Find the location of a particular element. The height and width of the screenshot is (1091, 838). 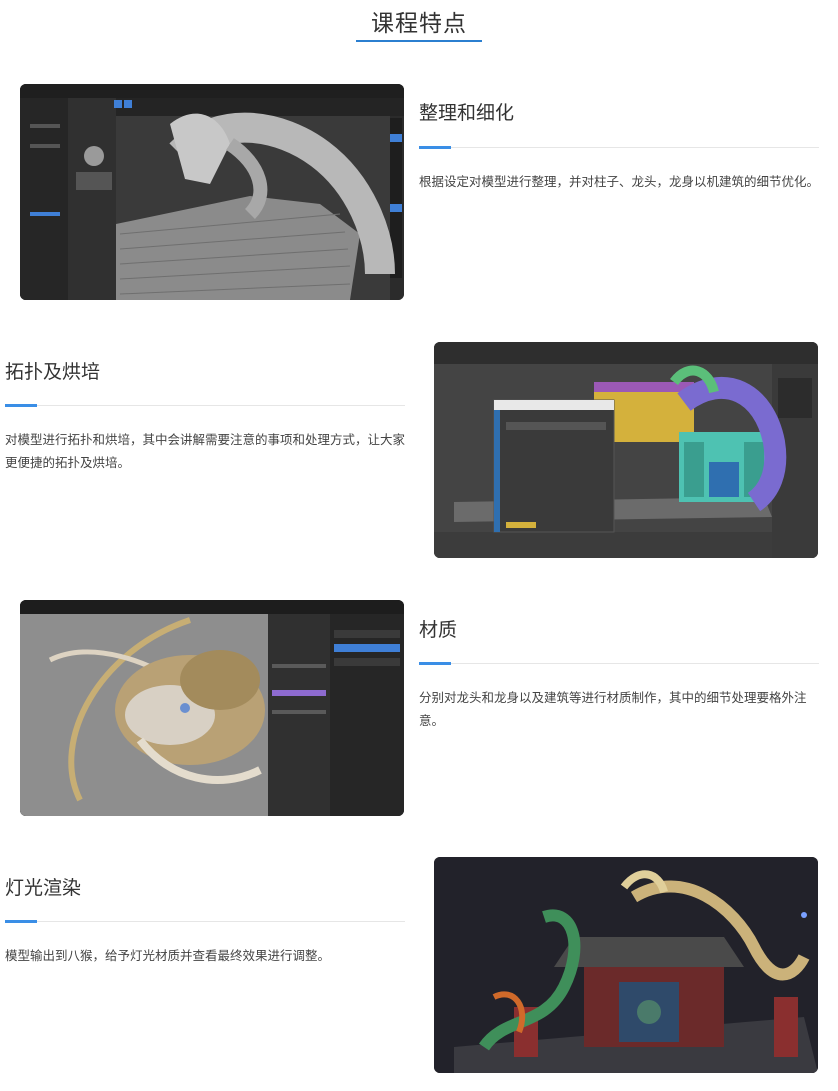

section-1-image is located at coordinates (212, 192).